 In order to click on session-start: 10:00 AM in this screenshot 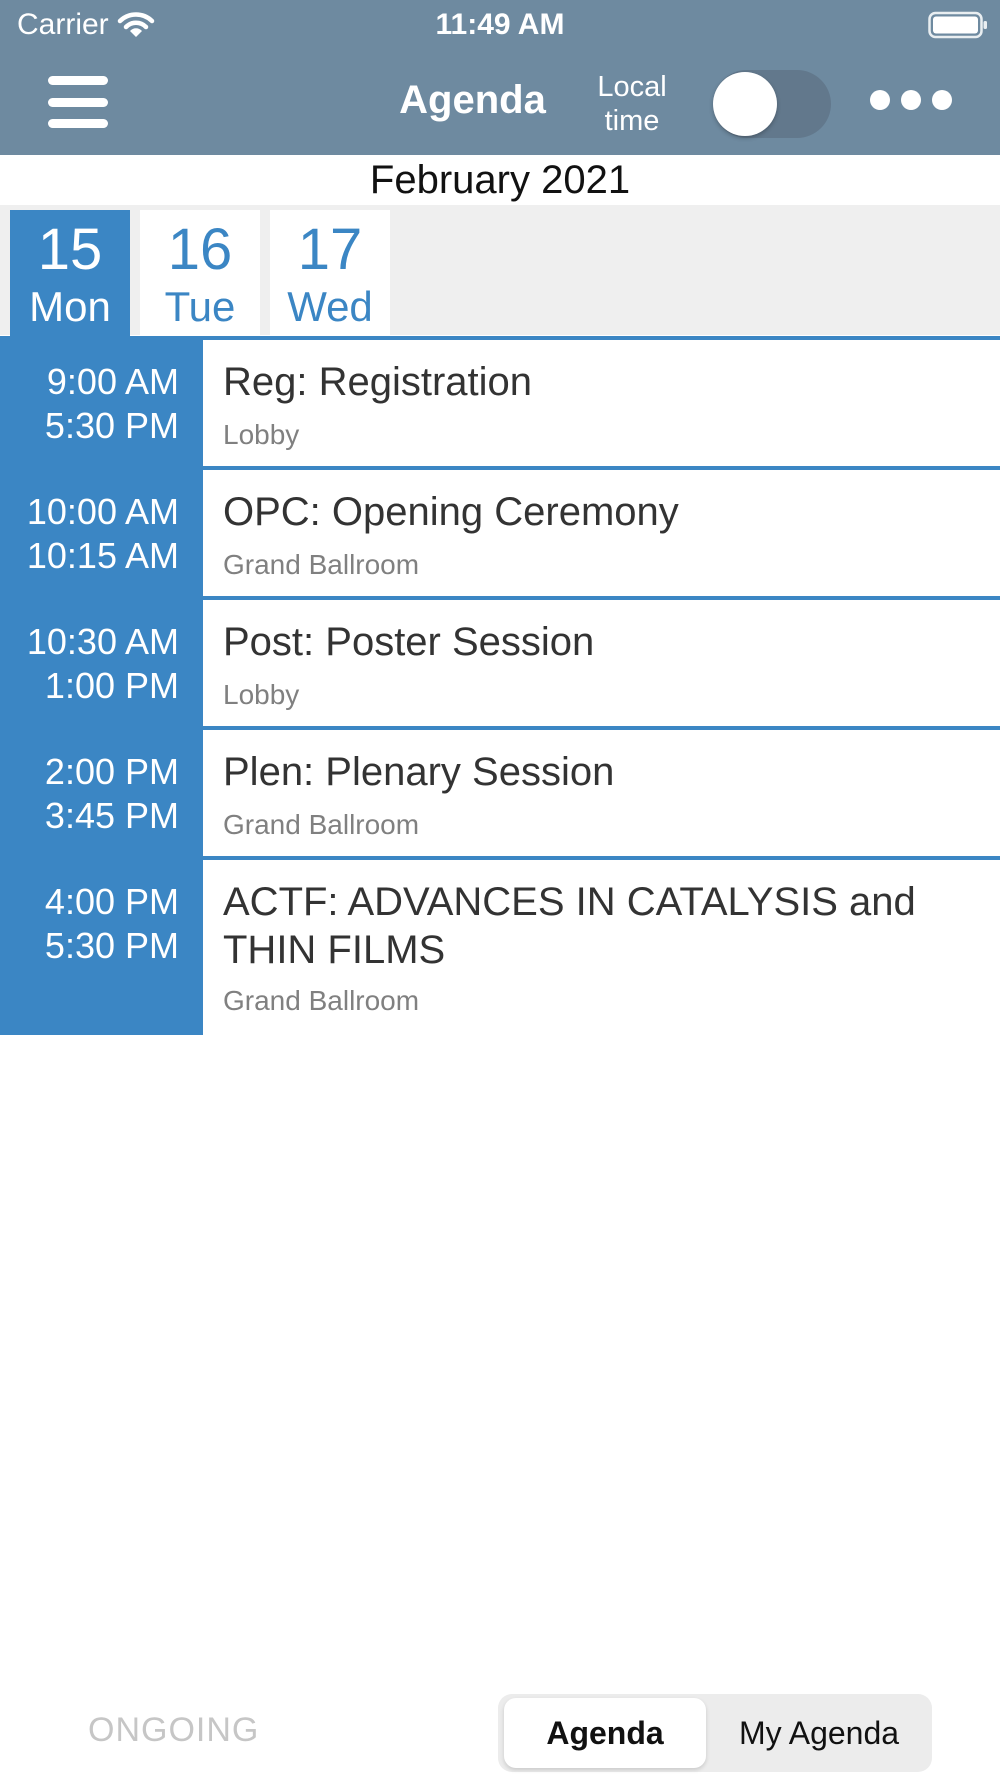, I will do `click(102, 511)`.